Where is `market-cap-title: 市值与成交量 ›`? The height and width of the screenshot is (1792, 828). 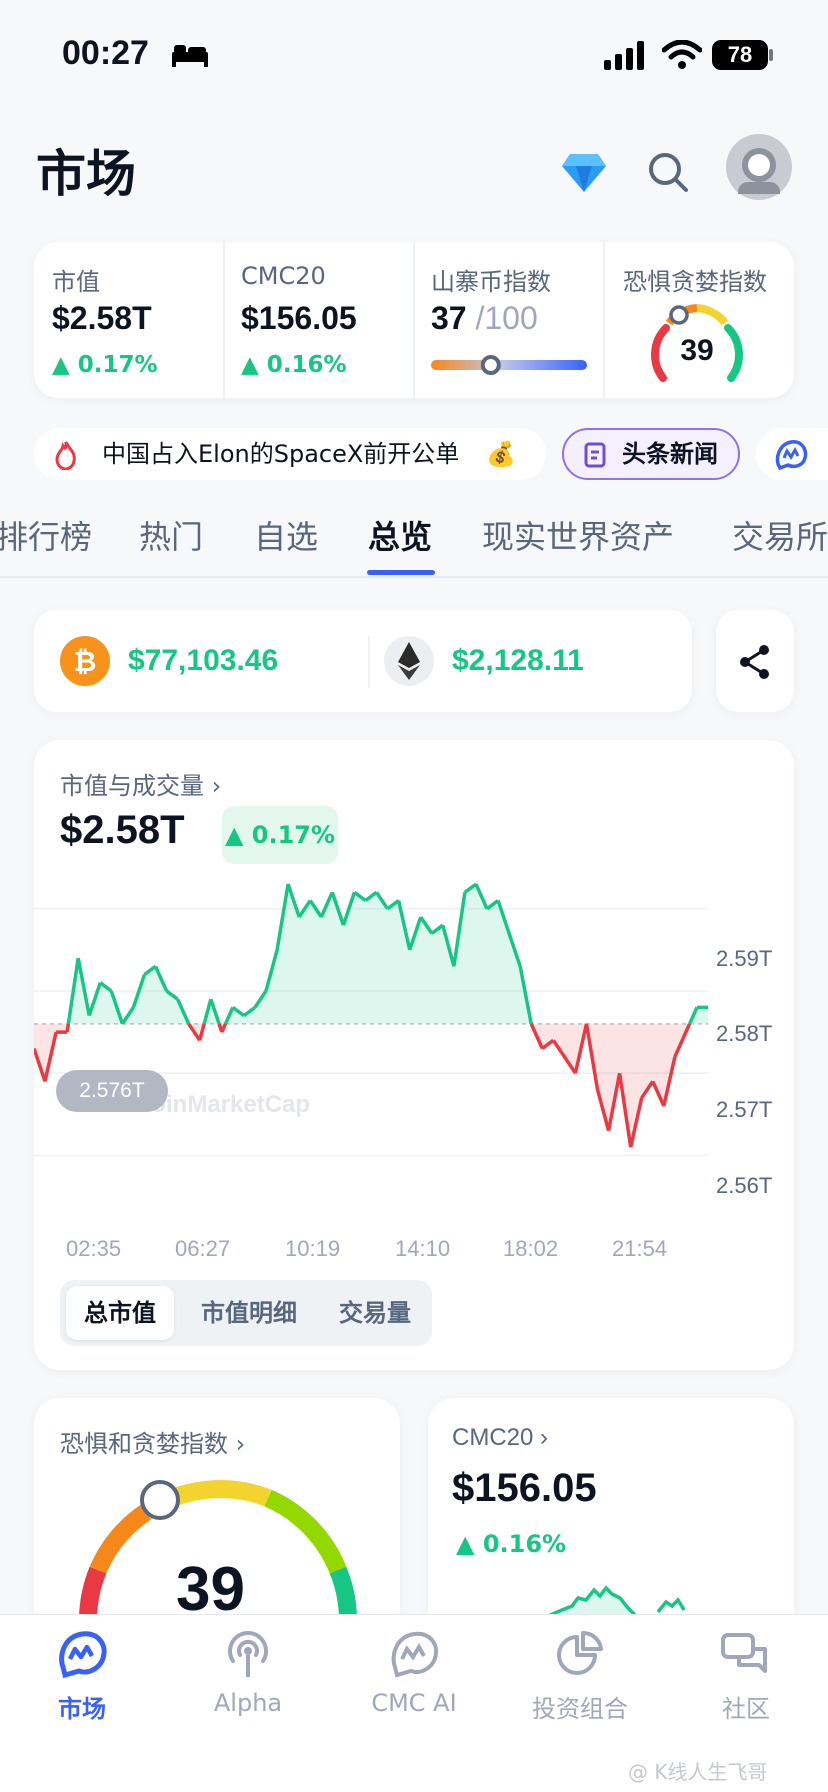 market-cap-title: 市值与成交量 › is located at coordinates (140, 783).